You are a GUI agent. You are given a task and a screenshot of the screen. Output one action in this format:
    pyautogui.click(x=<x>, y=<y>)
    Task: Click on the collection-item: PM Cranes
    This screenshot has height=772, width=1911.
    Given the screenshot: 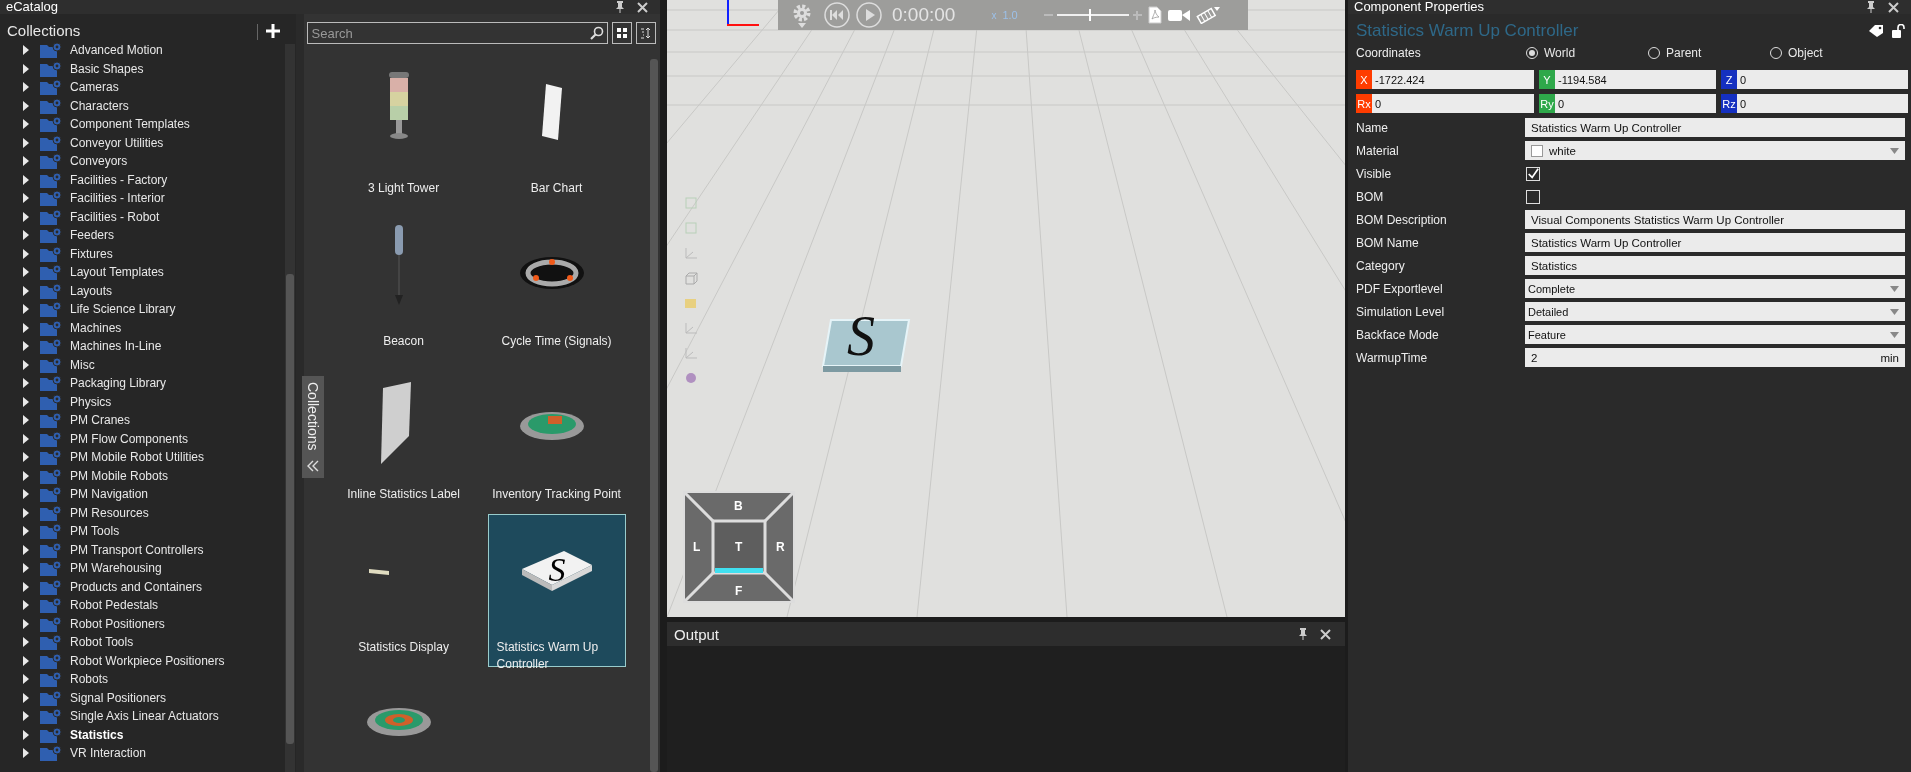 What is the action you would take?
    pyautogui.click(x=142, y=420)
    